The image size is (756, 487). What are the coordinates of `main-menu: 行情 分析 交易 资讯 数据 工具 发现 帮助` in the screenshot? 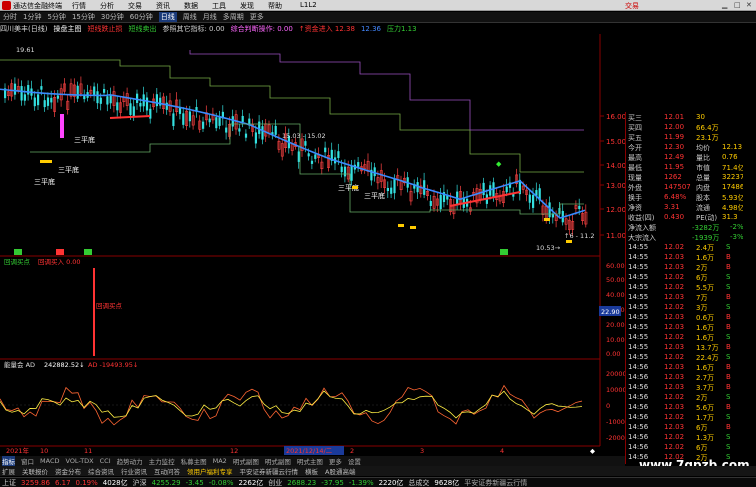 It's located at (184, 6).